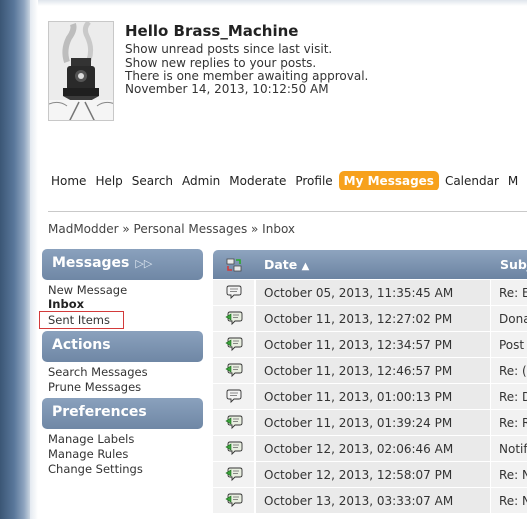 The image size is (527, 519). I want to click on row-date: October 13, 2013, 03:33:07 AM, so click(373, 500).